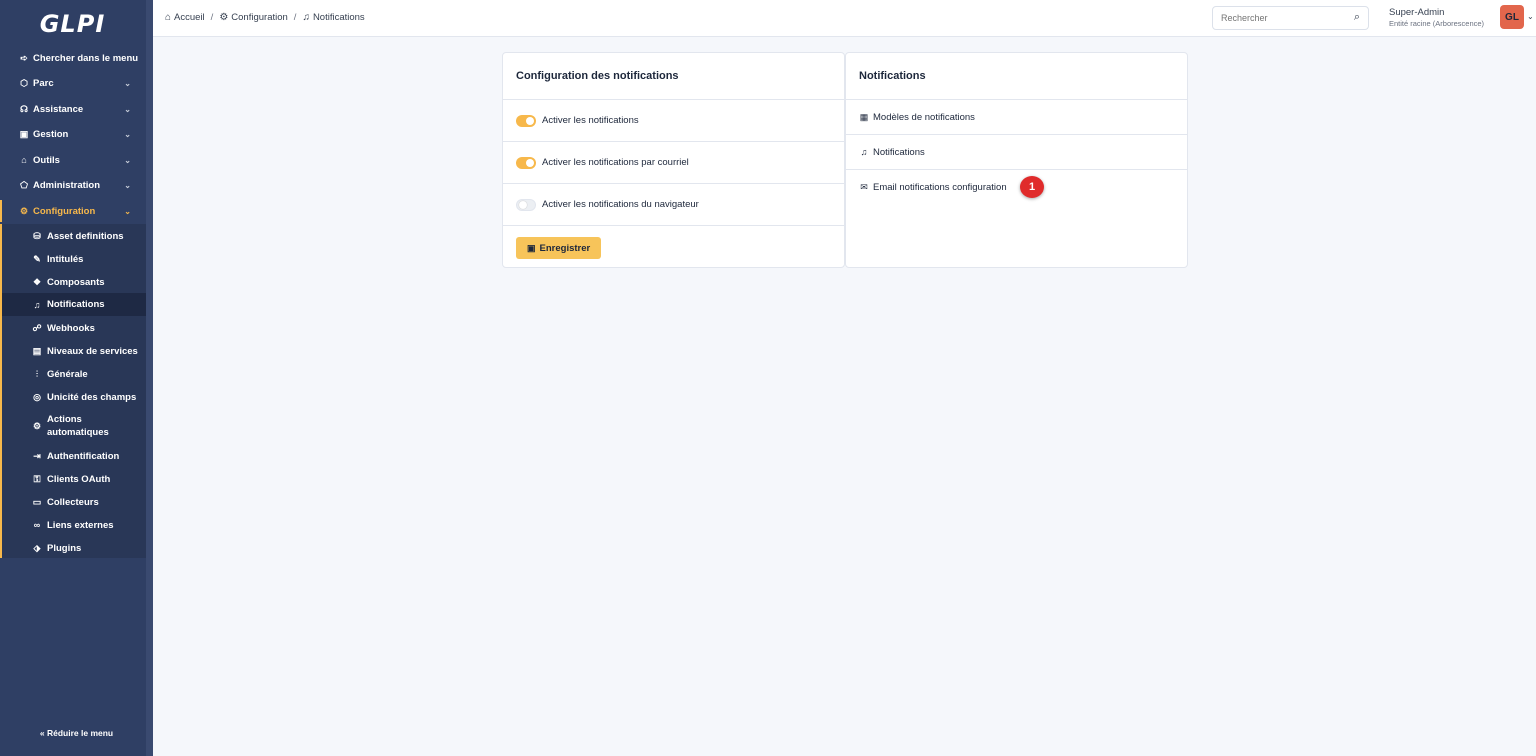 This screenshot has width=1536, height=756. I want to click on toggle-row-email: Activer les notifications par courriel, so click(673, 163).